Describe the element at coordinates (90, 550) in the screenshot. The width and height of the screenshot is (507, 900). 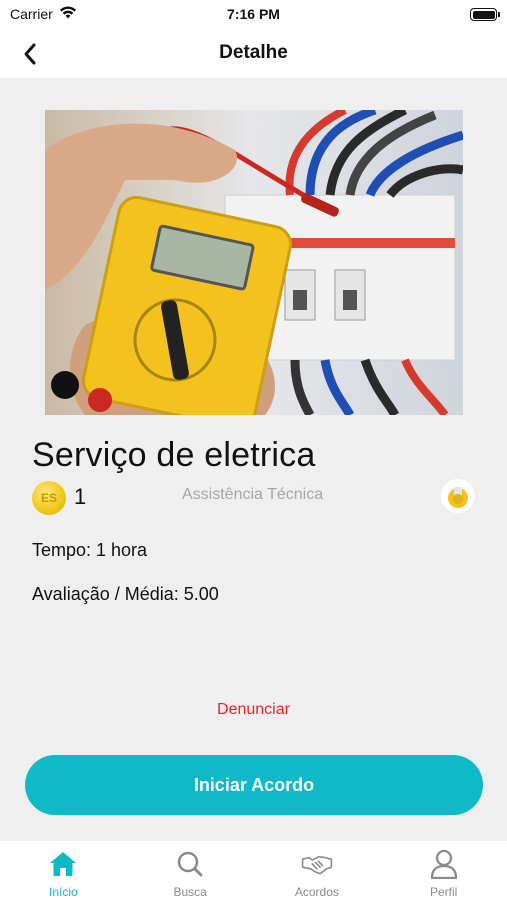
I see `duration-text: Tempo: 1 hora` at that location.